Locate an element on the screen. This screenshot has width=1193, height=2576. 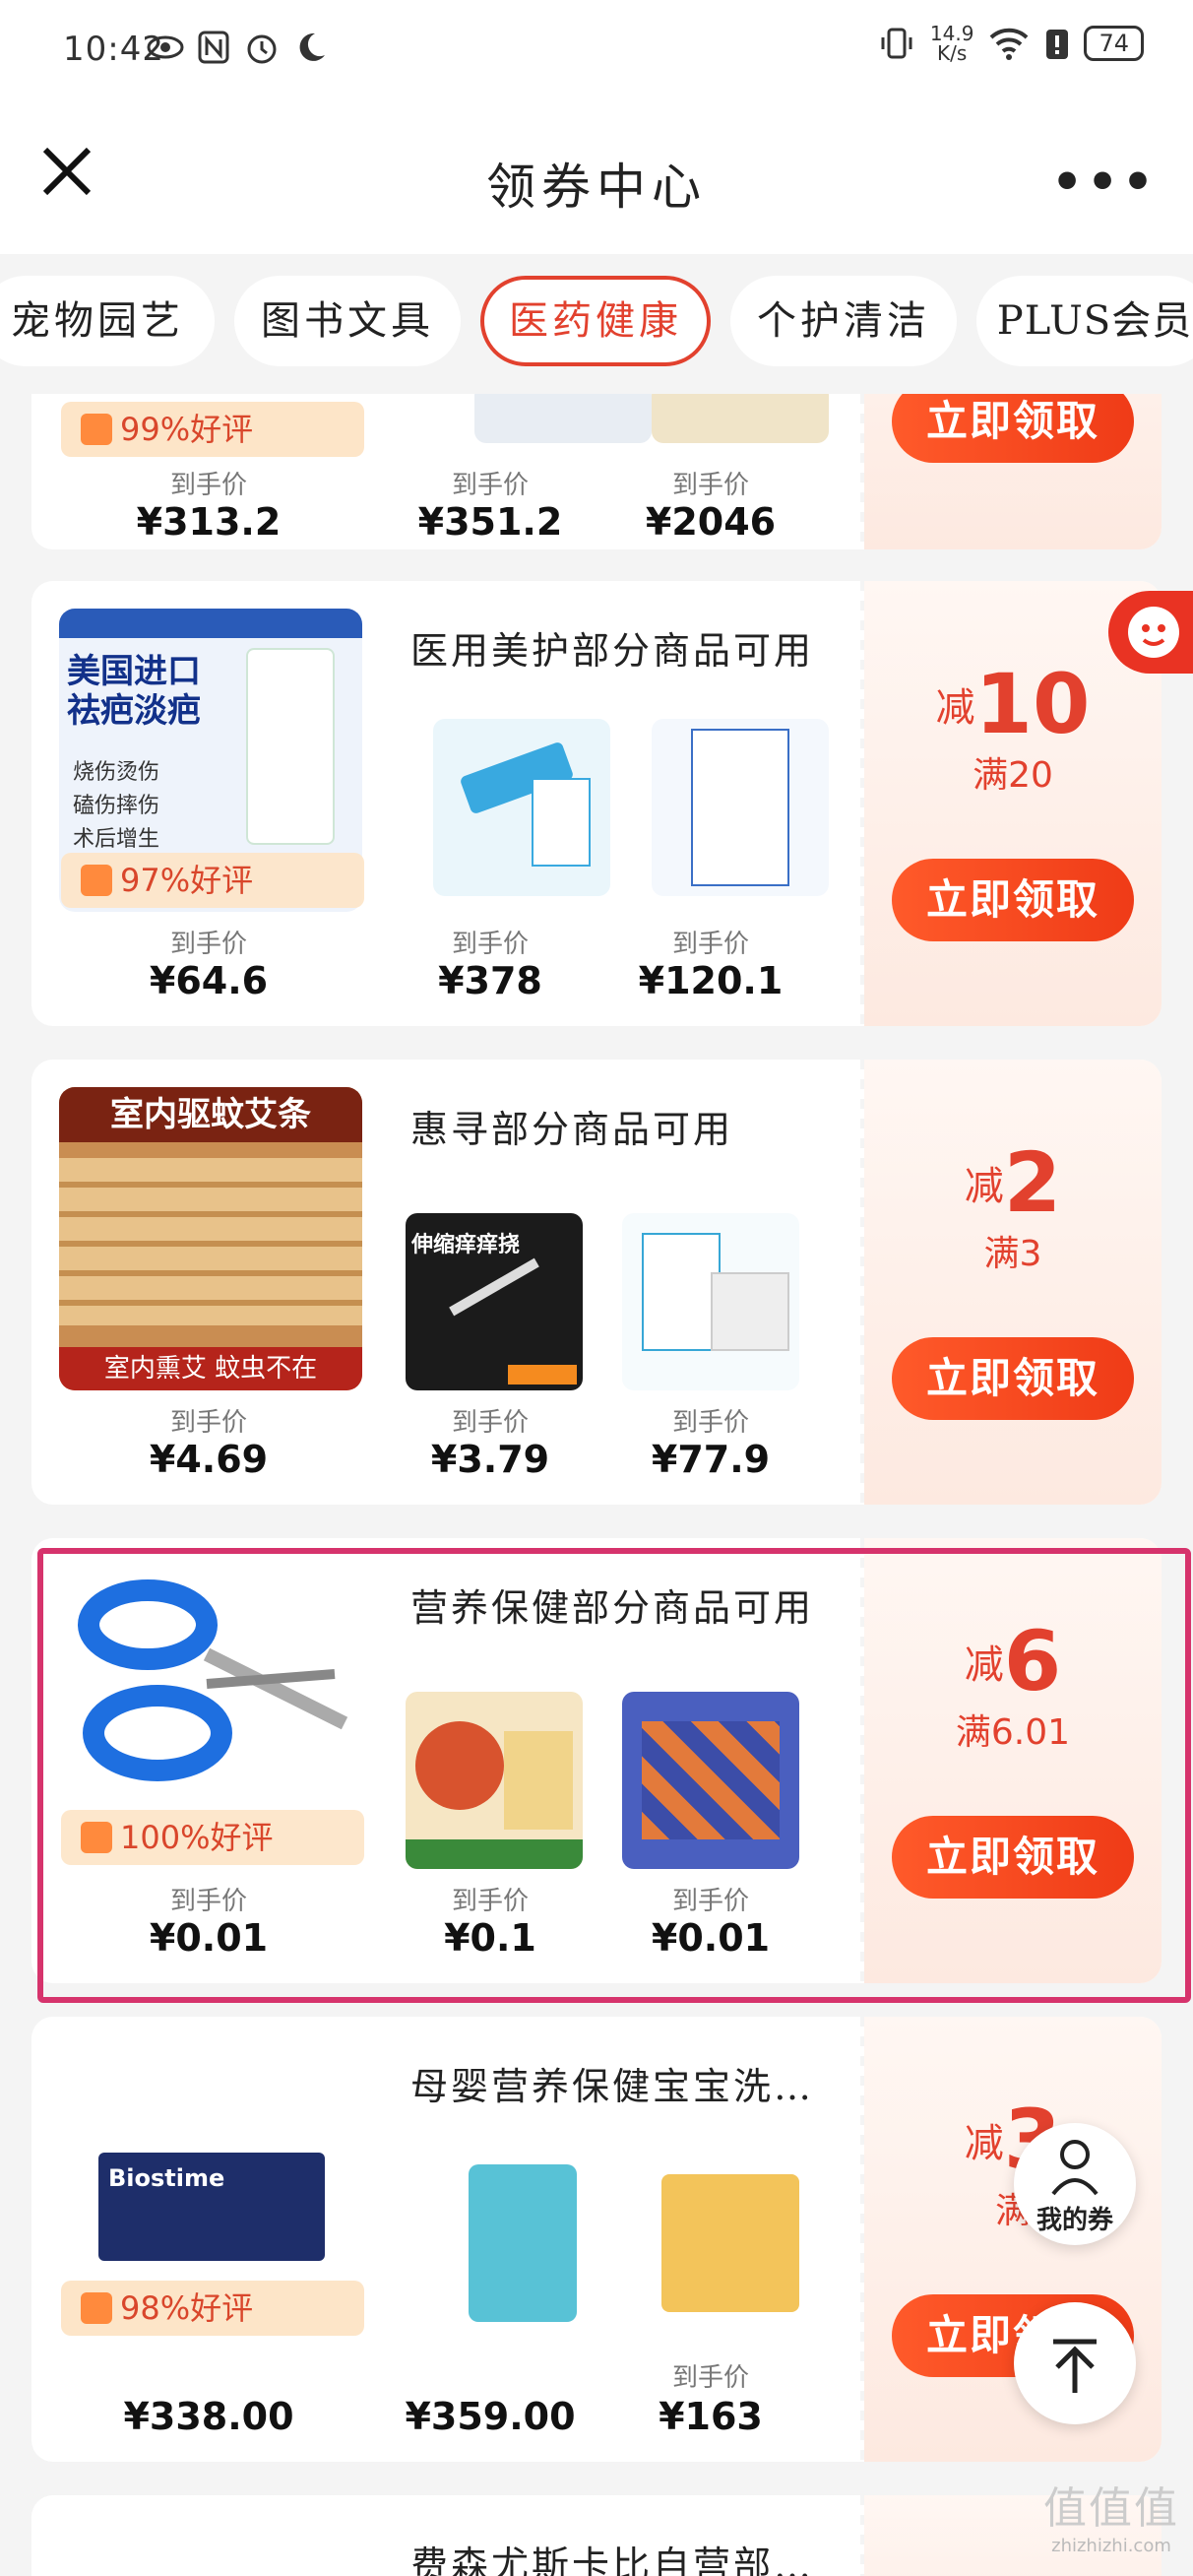
moon-icon is located at coordinates (312, 46).